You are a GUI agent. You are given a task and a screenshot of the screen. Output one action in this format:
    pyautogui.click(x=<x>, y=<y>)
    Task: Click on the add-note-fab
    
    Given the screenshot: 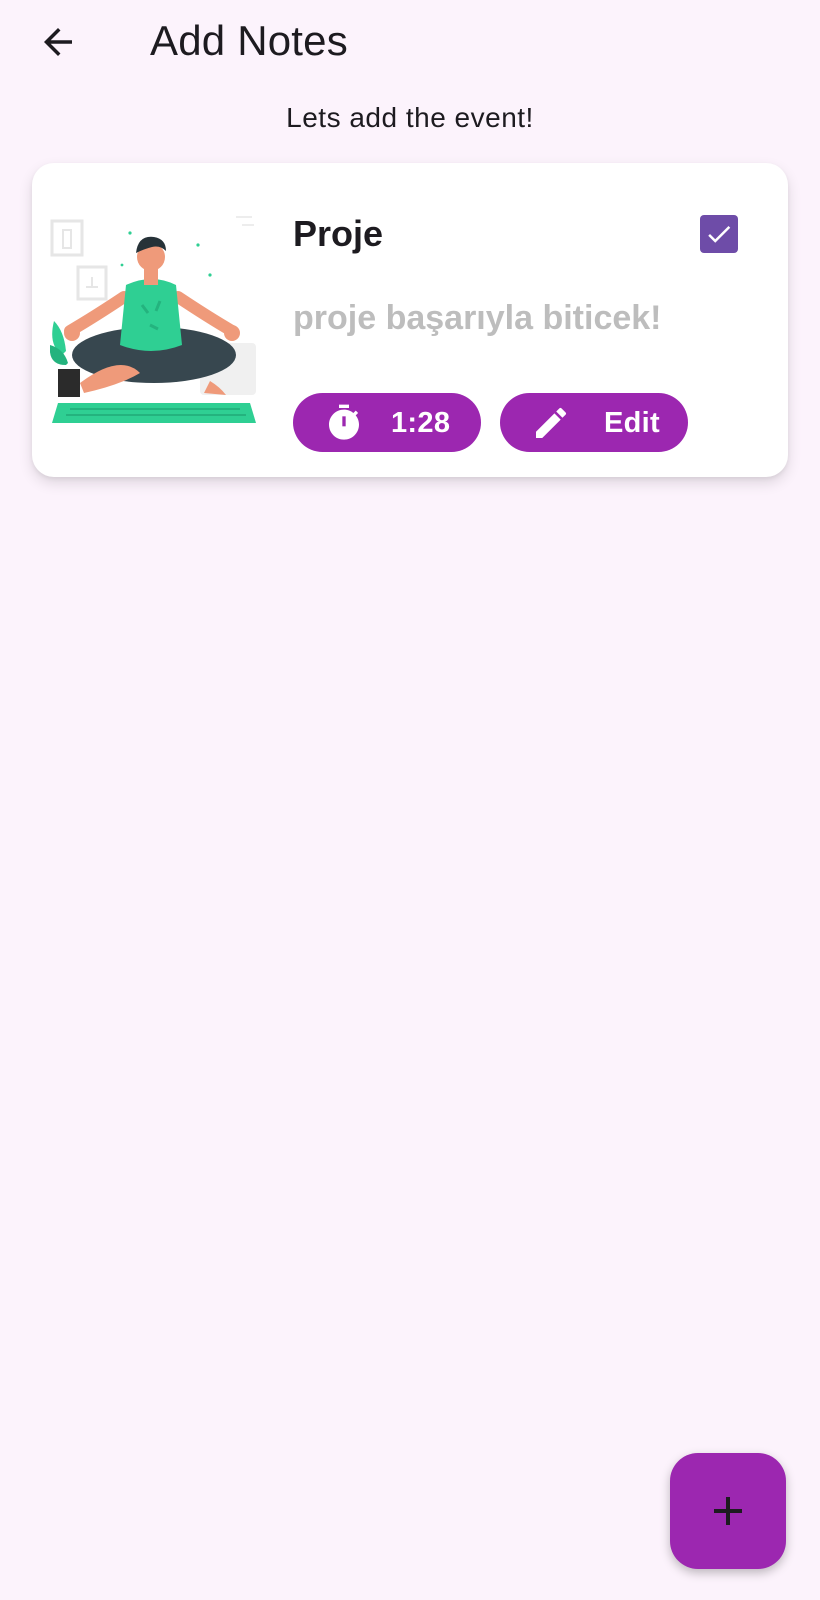 What is the action you would take?
    pyautogui.click(x=728, y=1511)
    